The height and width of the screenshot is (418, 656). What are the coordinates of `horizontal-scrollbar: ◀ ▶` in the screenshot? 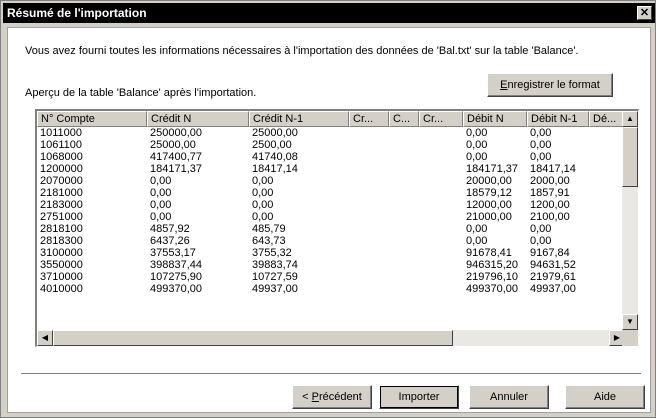 It's located at (331, 338).